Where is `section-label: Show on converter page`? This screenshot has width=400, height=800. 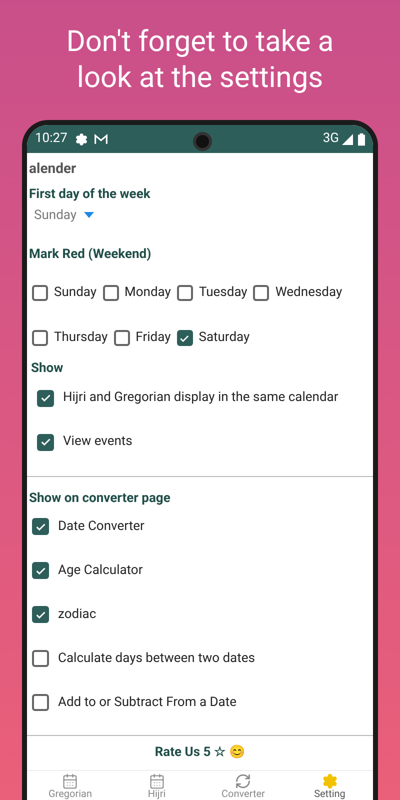 section-label: Show on converter page is located at coordinates (100, 499).